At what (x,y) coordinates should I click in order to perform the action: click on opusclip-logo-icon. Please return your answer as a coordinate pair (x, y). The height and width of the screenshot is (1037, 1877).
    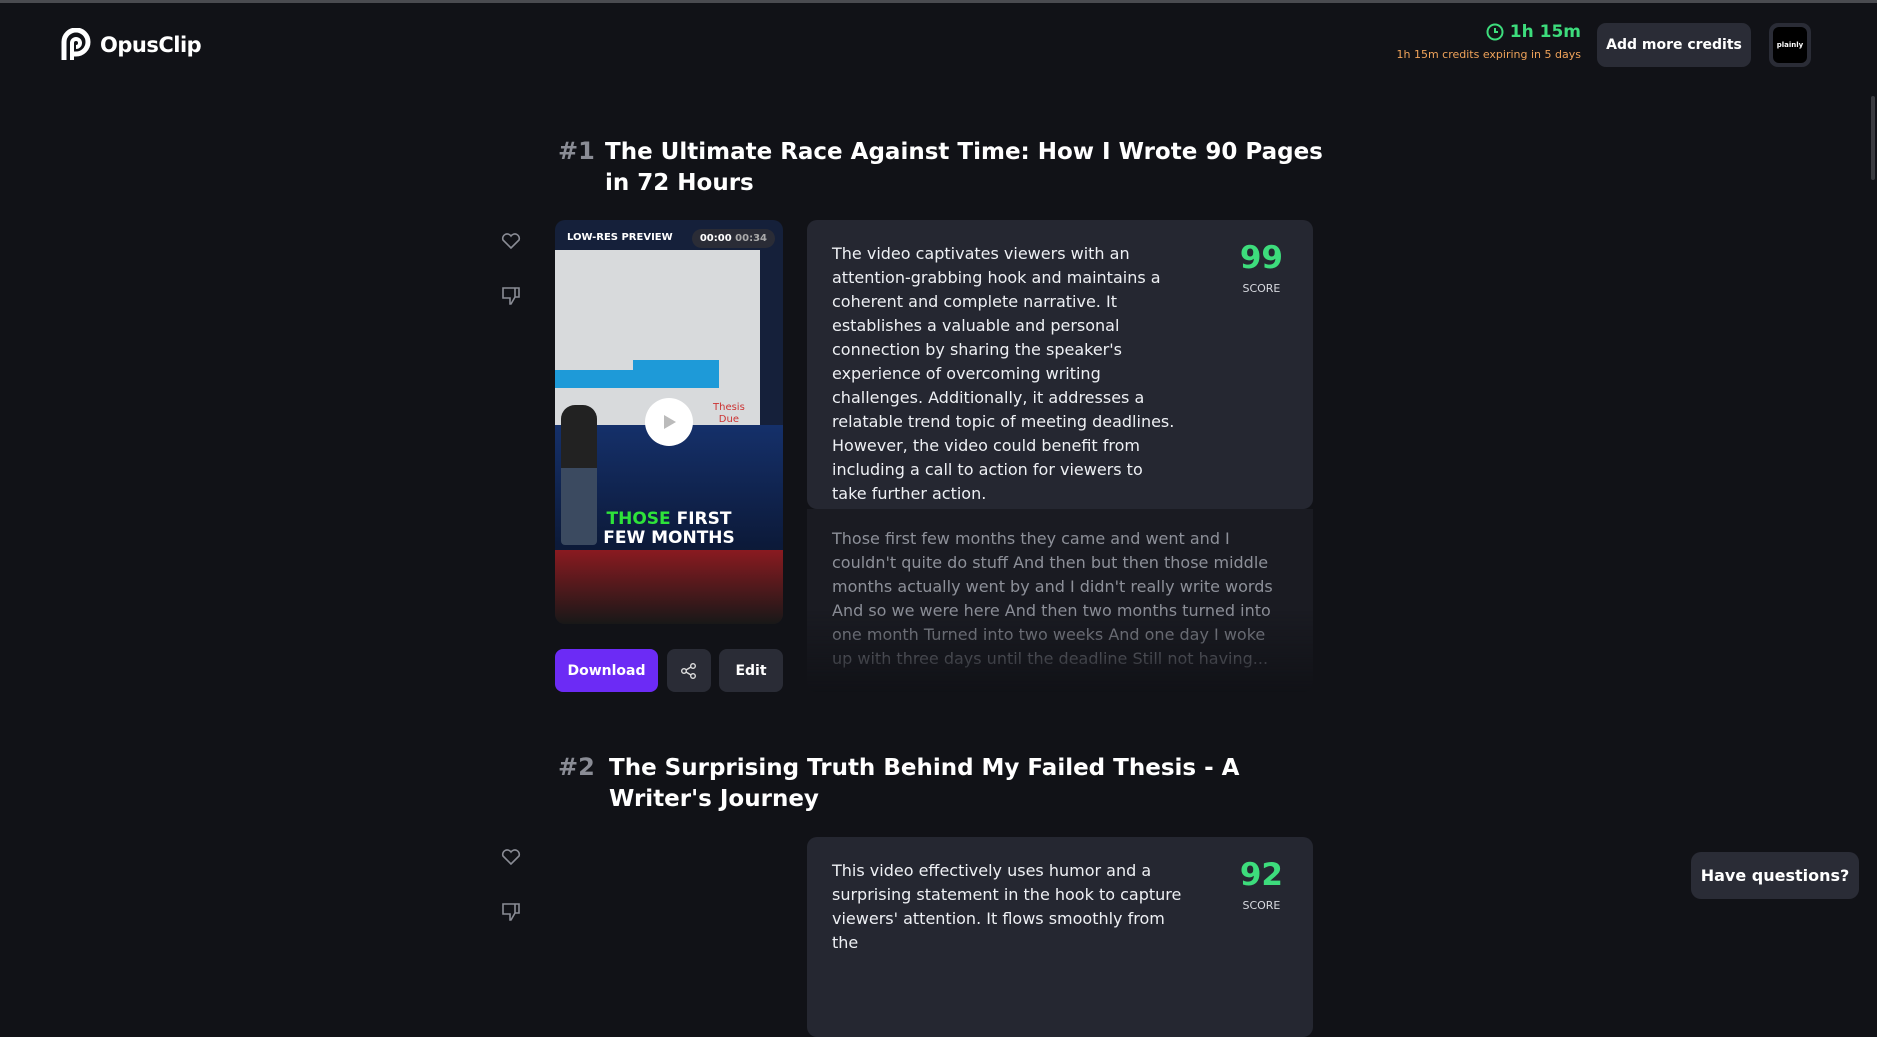
    Looking at the image, I should click on (76, 44).